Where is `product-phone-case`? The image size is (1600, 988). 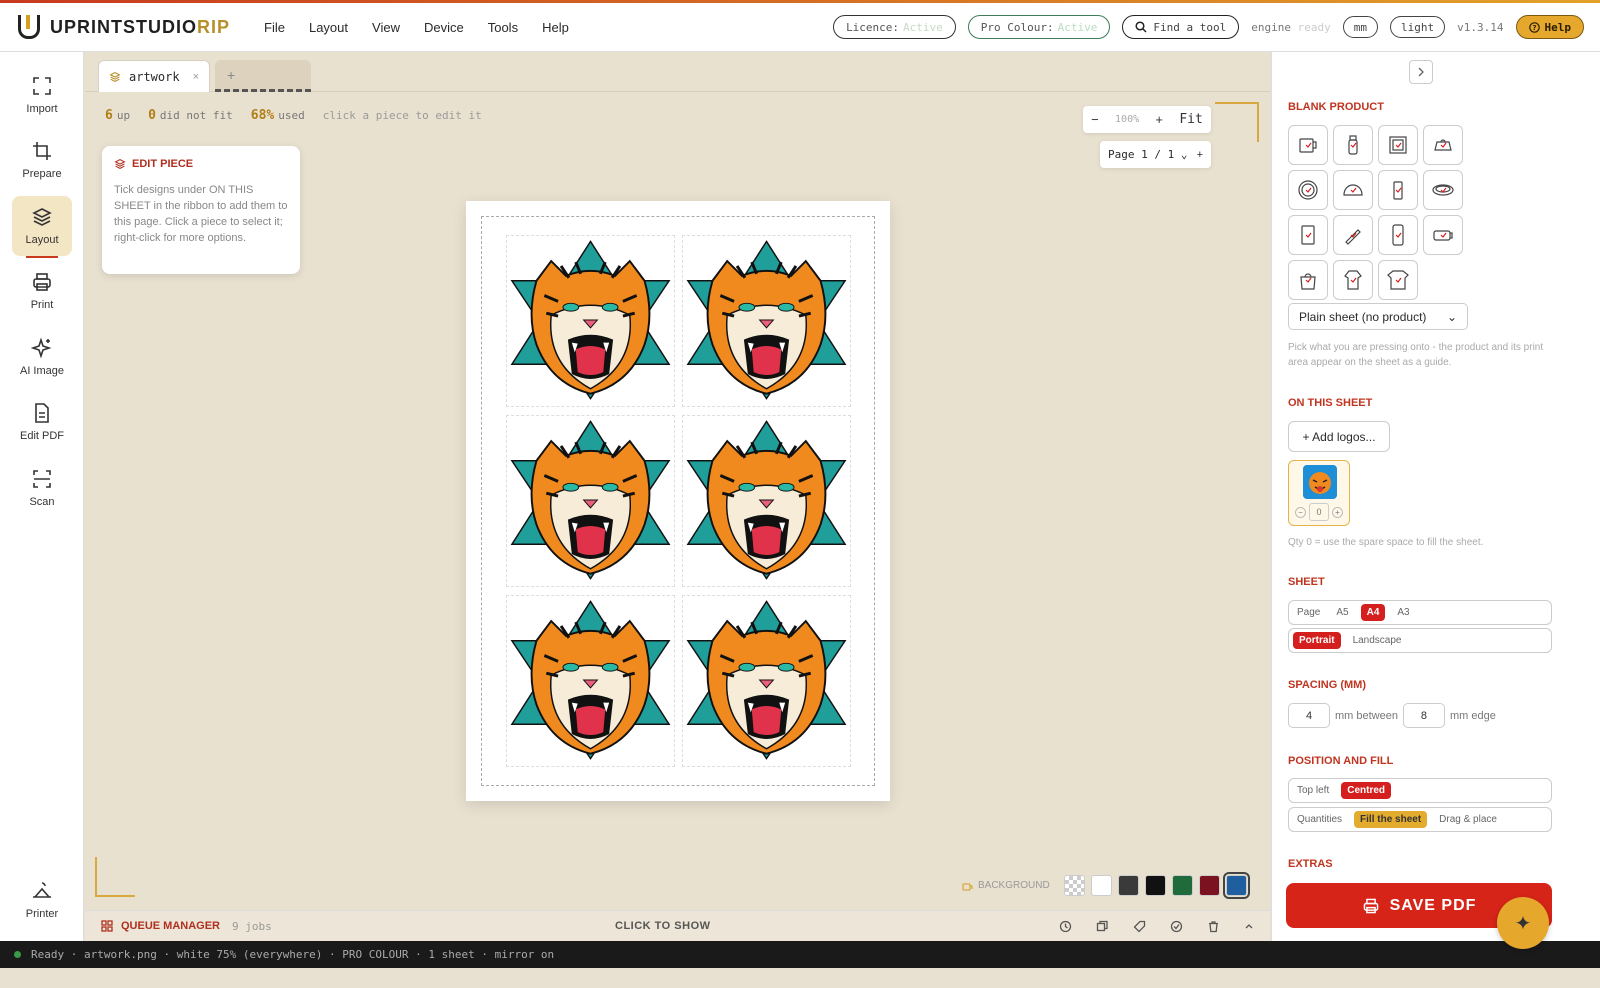
product-phone-case is located at coordinates (1308, 235).